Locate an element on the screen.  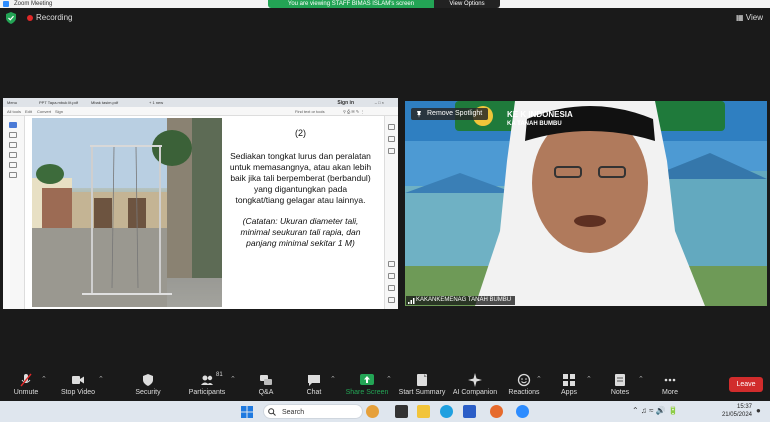
apps-chevron-icon: ⌃ is located at coordinates (589, 379).